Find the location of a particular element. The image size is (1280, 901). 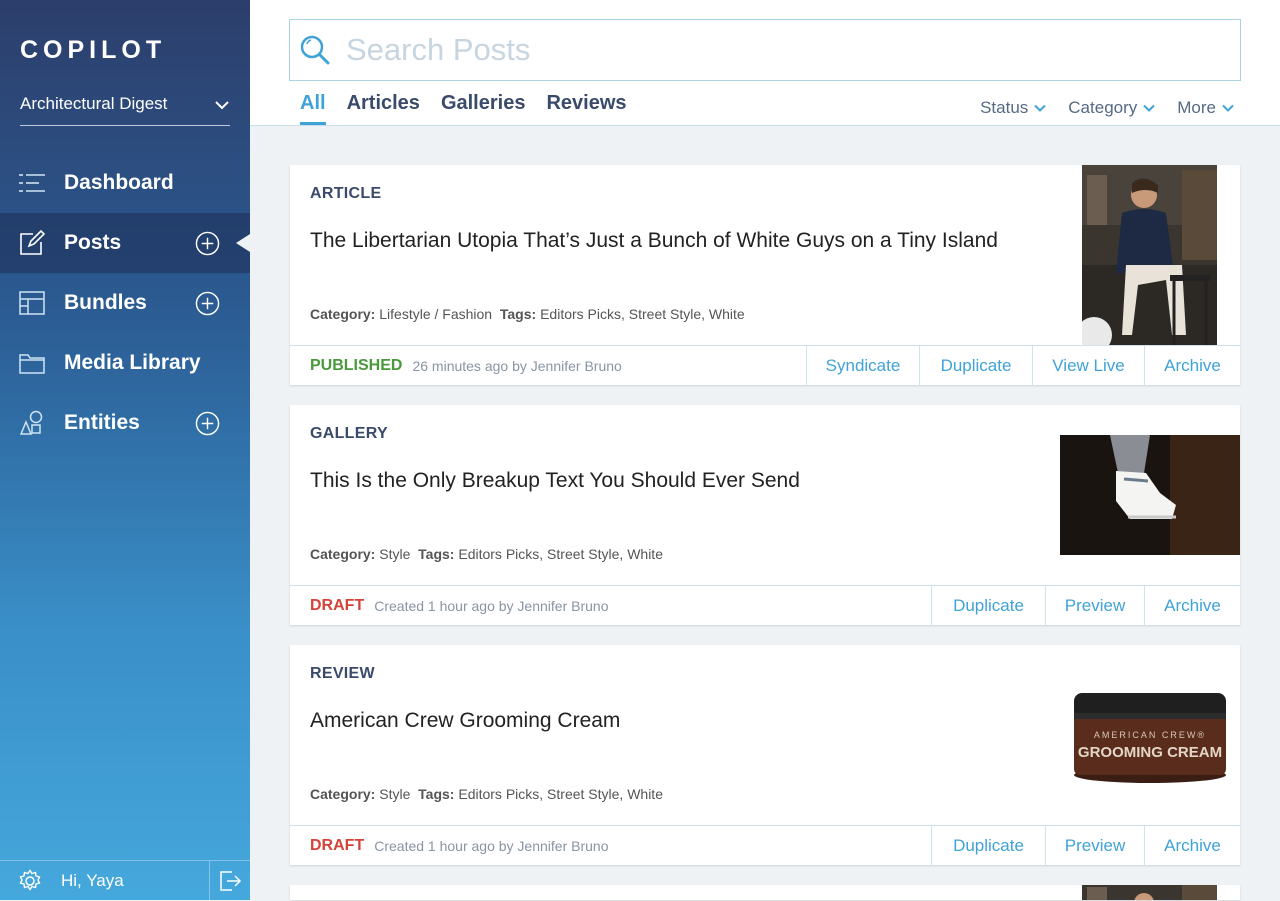

status-badge: PUBLISHED is located at coordinates (356, 365).